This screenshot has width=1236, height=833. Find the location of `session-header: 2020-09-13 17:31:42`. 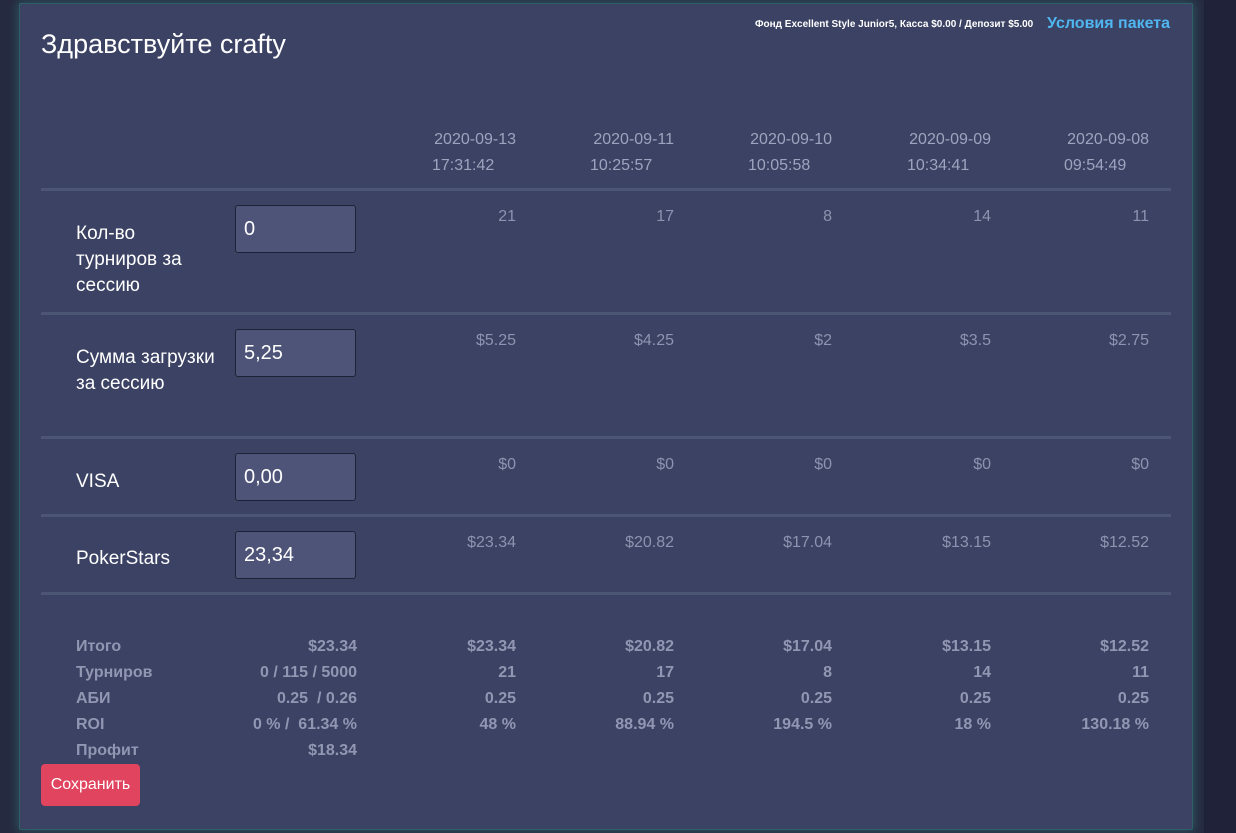

session-header: 2020-09-13 17:31:42 is located at coordinates (431, 153).